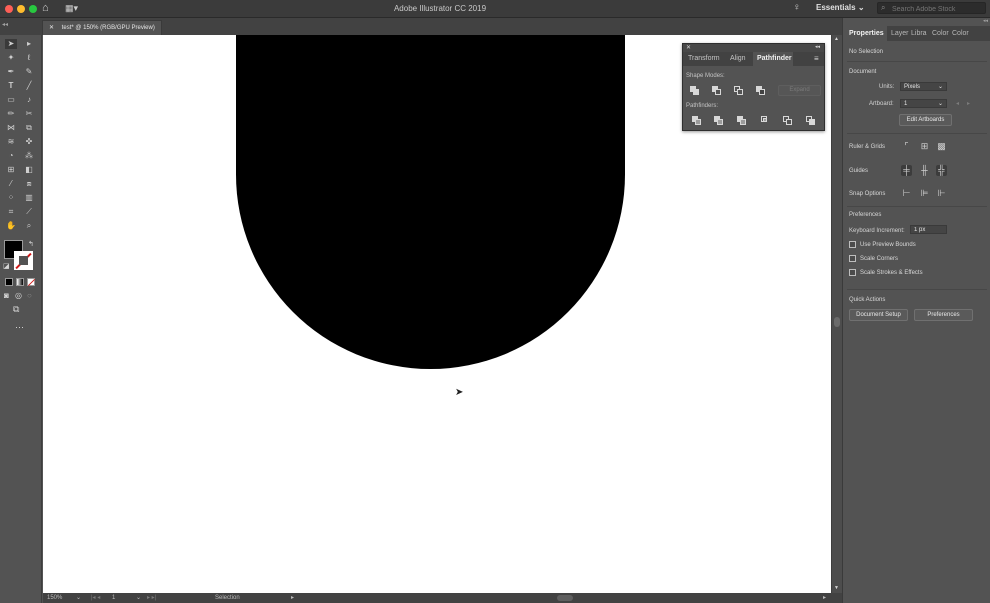 The height and width of the screenshot is (603, 990). I want to click on zoom-level: 150%, so click(54, 598).